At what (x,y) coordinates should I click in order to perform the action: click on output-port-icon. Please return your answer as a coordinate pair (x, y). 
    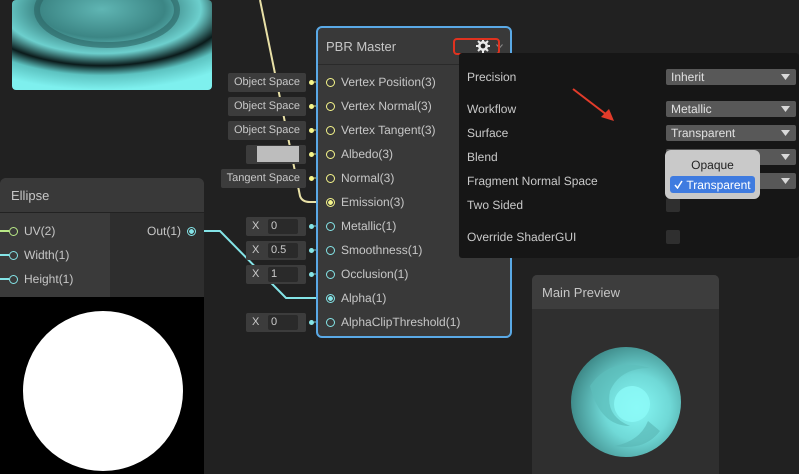
    Looking at the image, I should click on (191, 231).